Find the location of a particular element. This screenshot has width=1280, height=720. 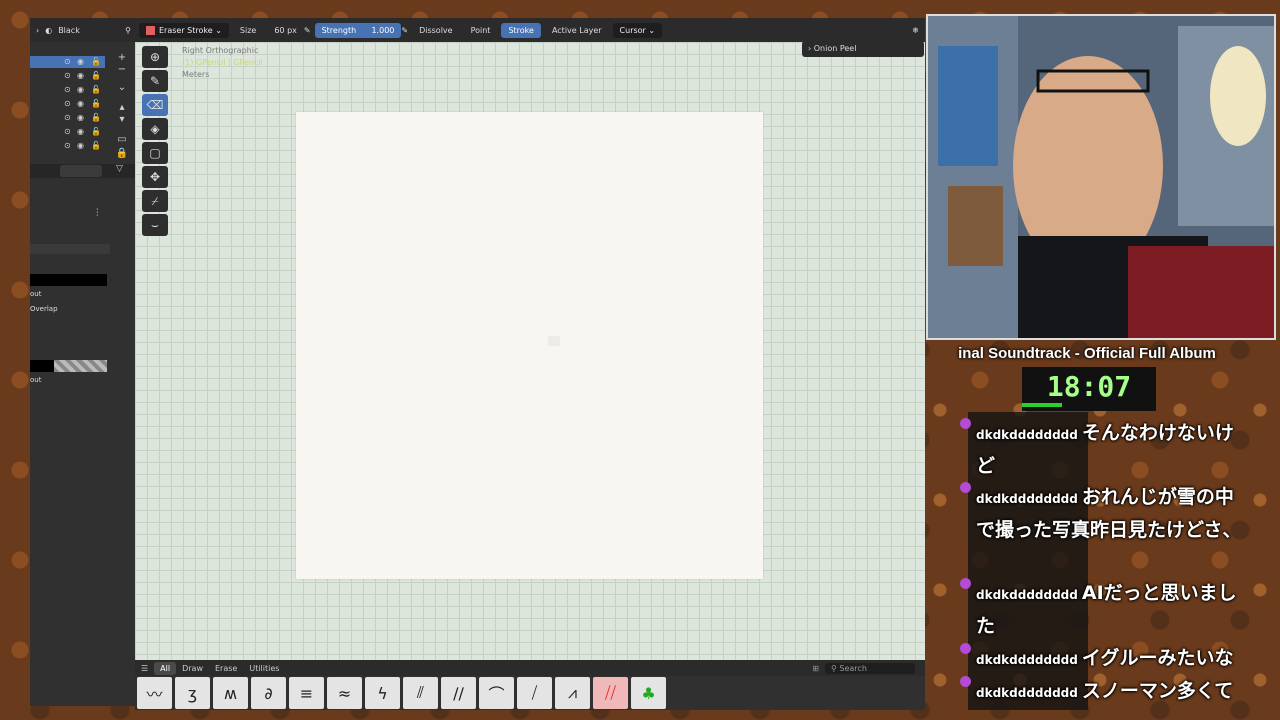

strength-field: Strength 1.000 is located at coordinates (358, 30).